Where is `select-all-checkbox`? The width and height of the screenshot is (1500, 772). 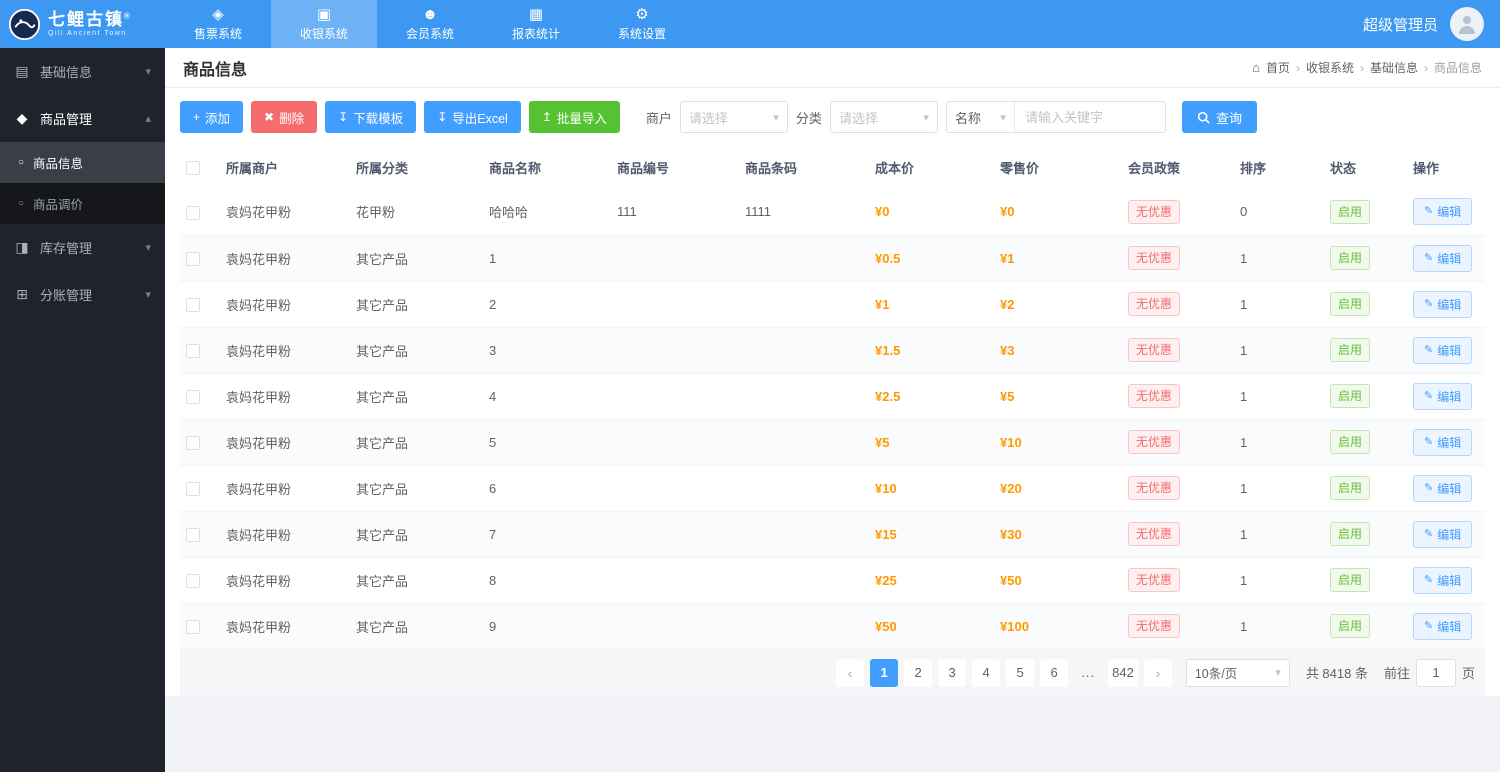 select-all-checkbox is located at coordinates (193, 168).